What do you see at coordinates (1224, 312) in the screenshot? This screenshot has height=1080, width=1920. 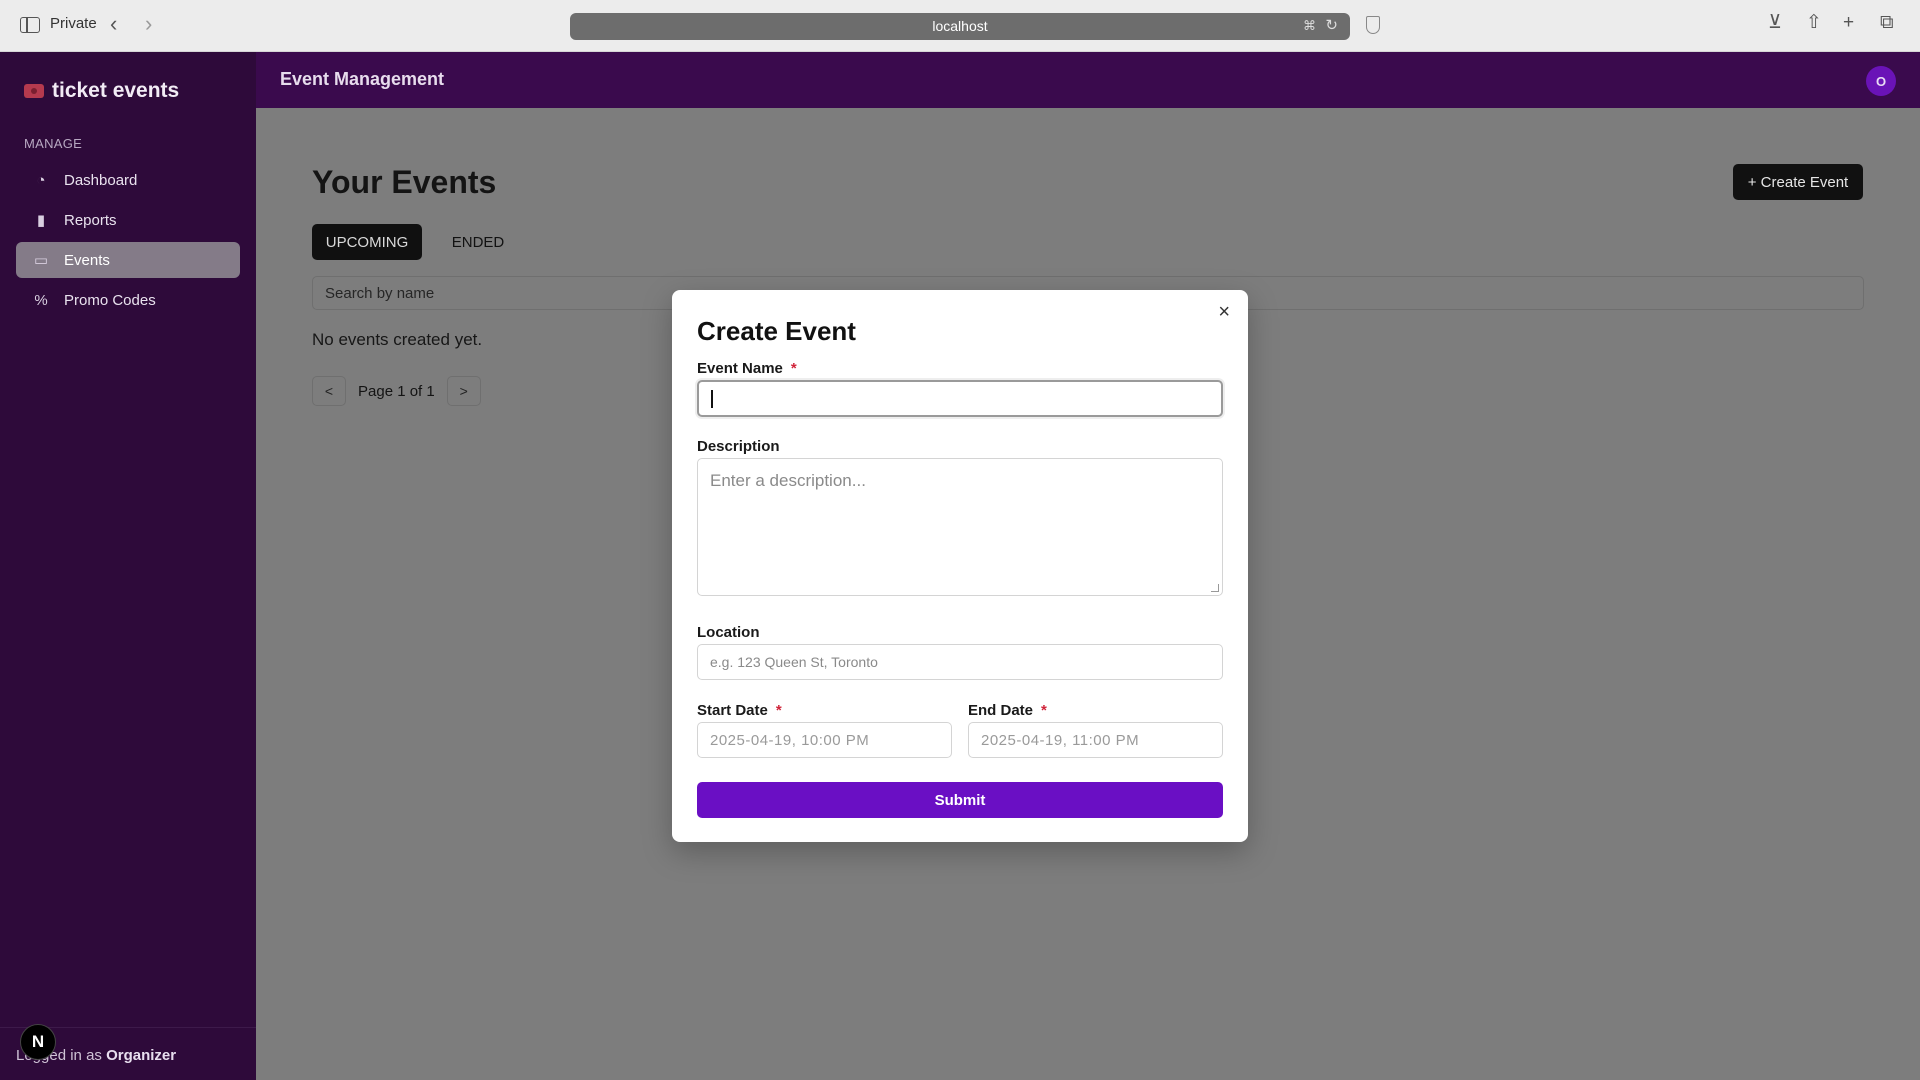 I see `close-icon: ×` at bounding box center [1224, 312].